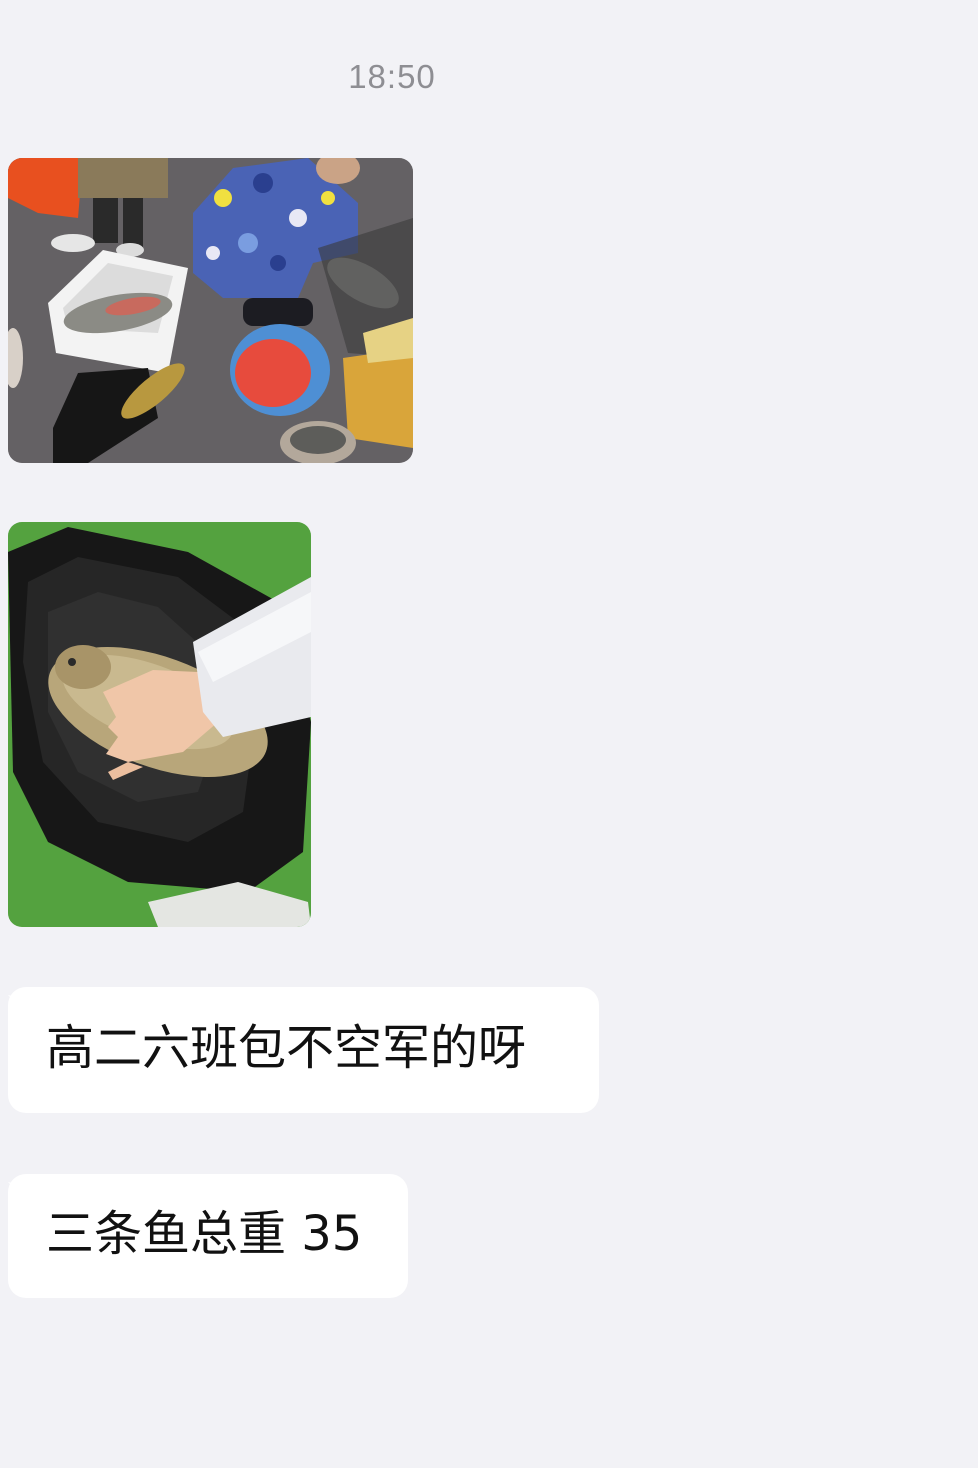 Image resolution: width=978 pixels, height=1468 pixels. What do you see at coordinates (286, 1048) in the screenshot?
I see `message-text: 高二六班包不空军的呀` at bounding box center [286, 1048].